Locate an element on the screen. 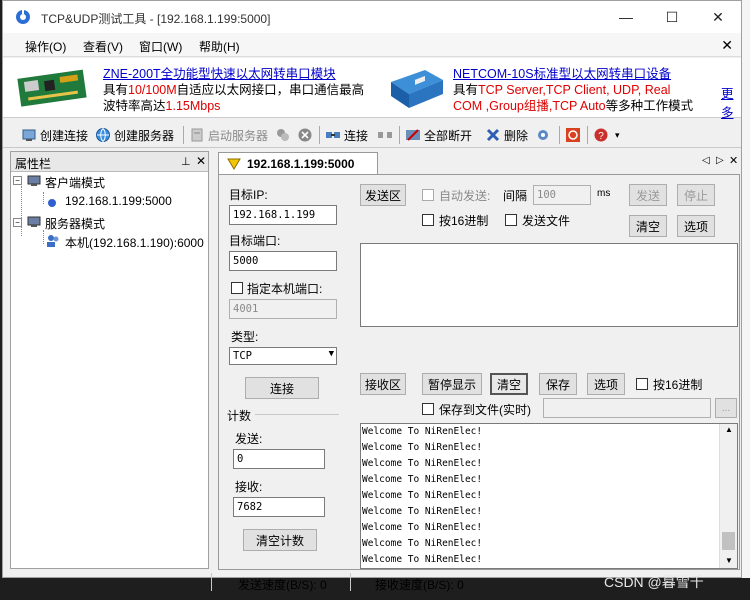 The width and height of the screenshot is (750, 600). send-button: 发送 is located at coordinates (648, 195).